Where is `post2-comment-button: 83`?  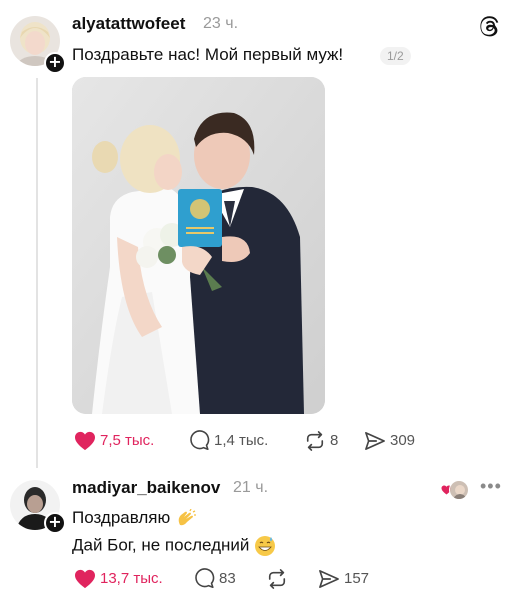 post2-comment-button: 83 is located at coordinates (230, 578).